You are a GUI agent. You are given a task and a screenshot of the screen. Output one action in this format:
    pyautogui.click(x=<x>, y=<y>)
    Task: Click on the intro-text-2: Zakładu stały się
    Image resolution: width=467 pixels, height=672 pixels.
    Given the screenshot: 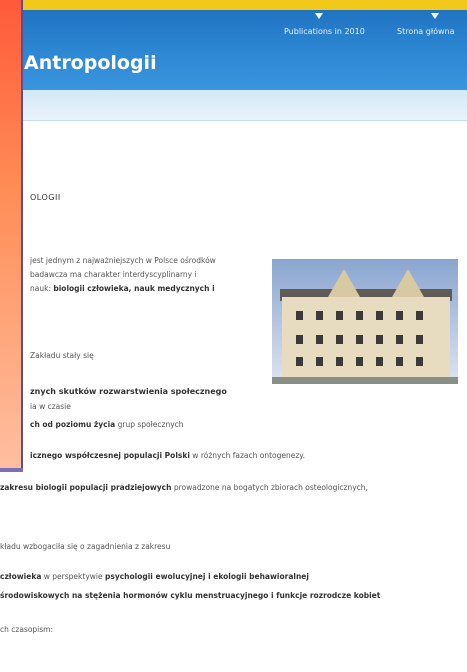 What is the action you would take?
    pyautogui.click(x=62, y=355)
    